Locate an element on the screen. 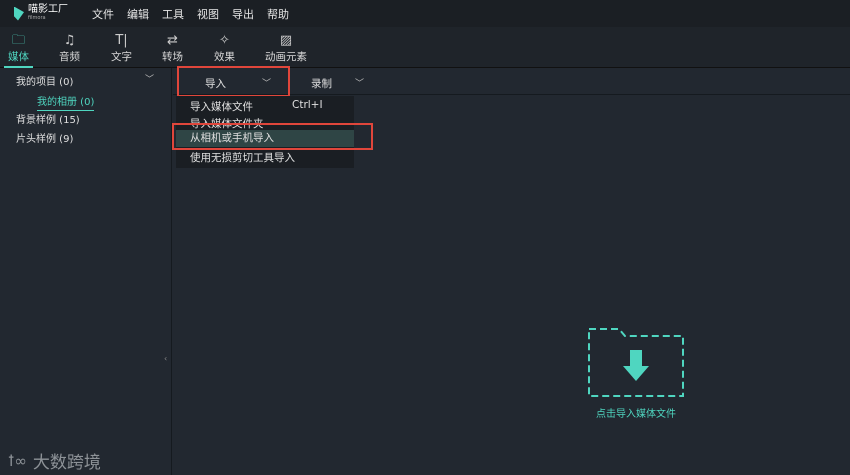 The height and width of the screenshot is (475, 850). shortcut-label: Ctrl+I is located at coordinates (307, 105).